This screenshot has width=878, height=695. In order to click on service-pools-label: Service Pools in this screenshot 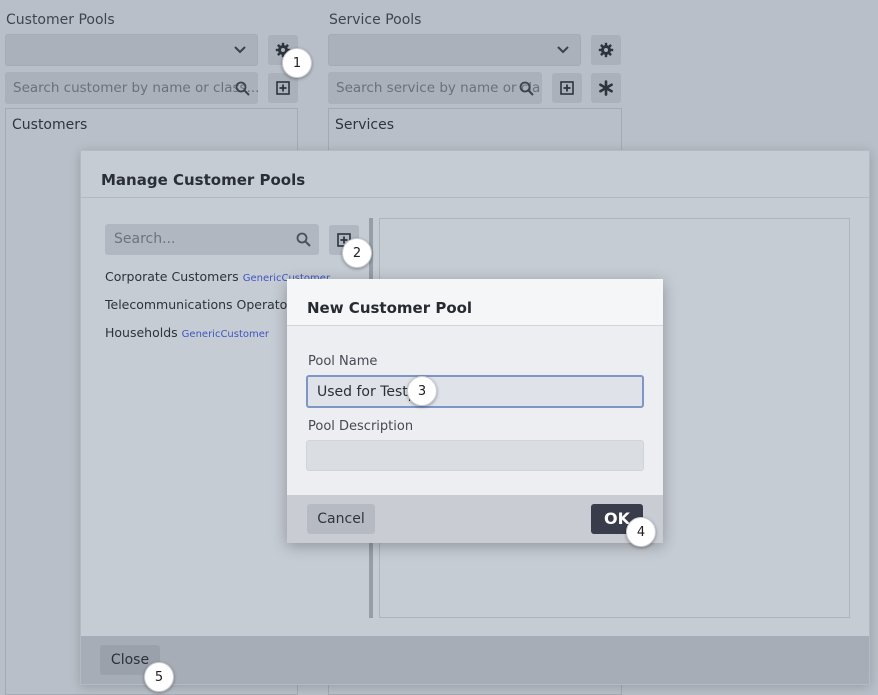, I will do `click(375, 20)`.